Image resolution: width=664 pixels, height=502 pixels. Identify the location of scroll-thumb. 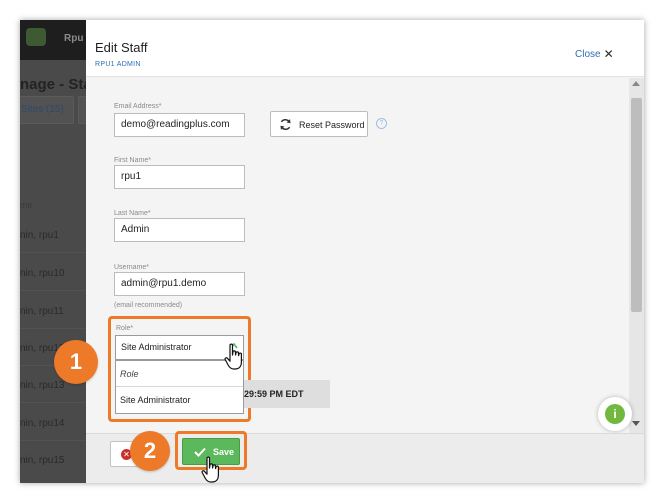
(636, 205).